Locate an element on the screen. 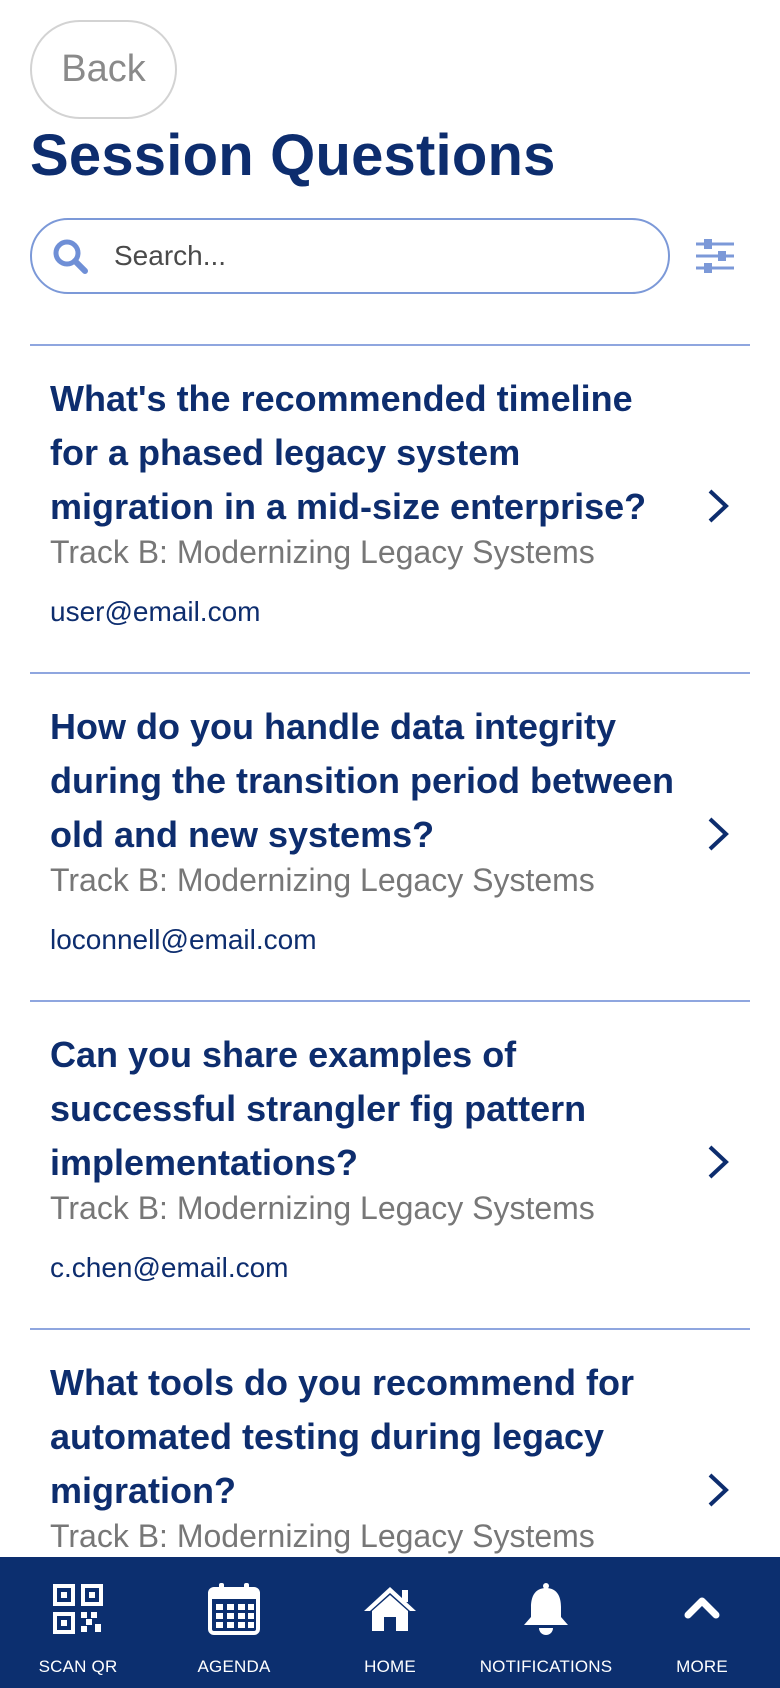  tab-home: HOME is located at coordinates (390, 1622).